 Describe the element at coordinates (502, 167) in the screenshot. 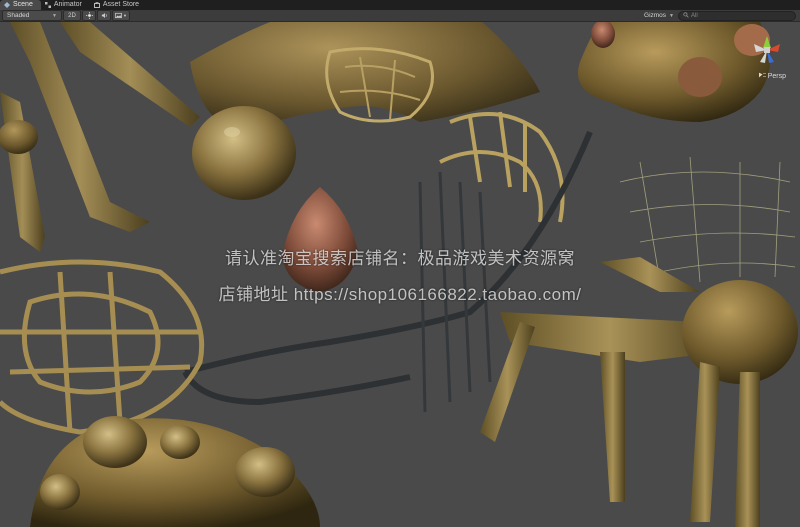

I see `lattice-web` at that location.